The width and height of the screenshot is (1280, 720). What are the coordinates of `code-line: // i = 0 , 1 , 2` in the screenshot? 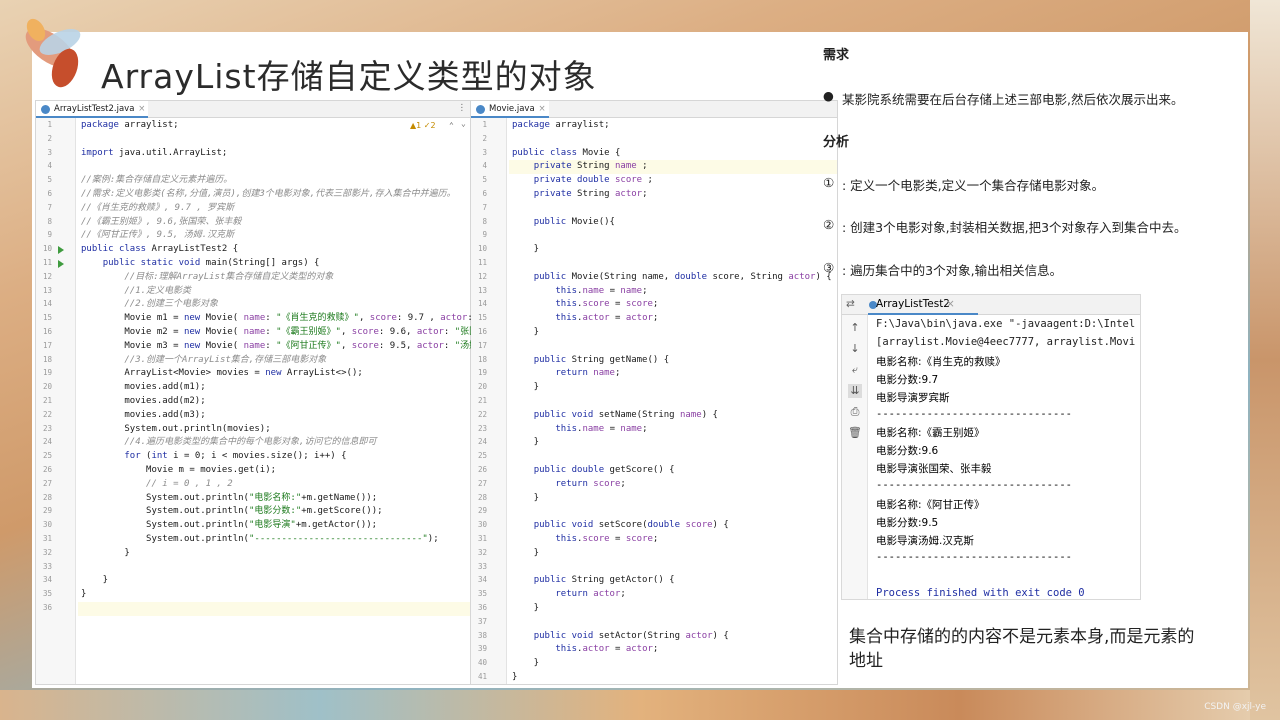 It's located at (157, 485).